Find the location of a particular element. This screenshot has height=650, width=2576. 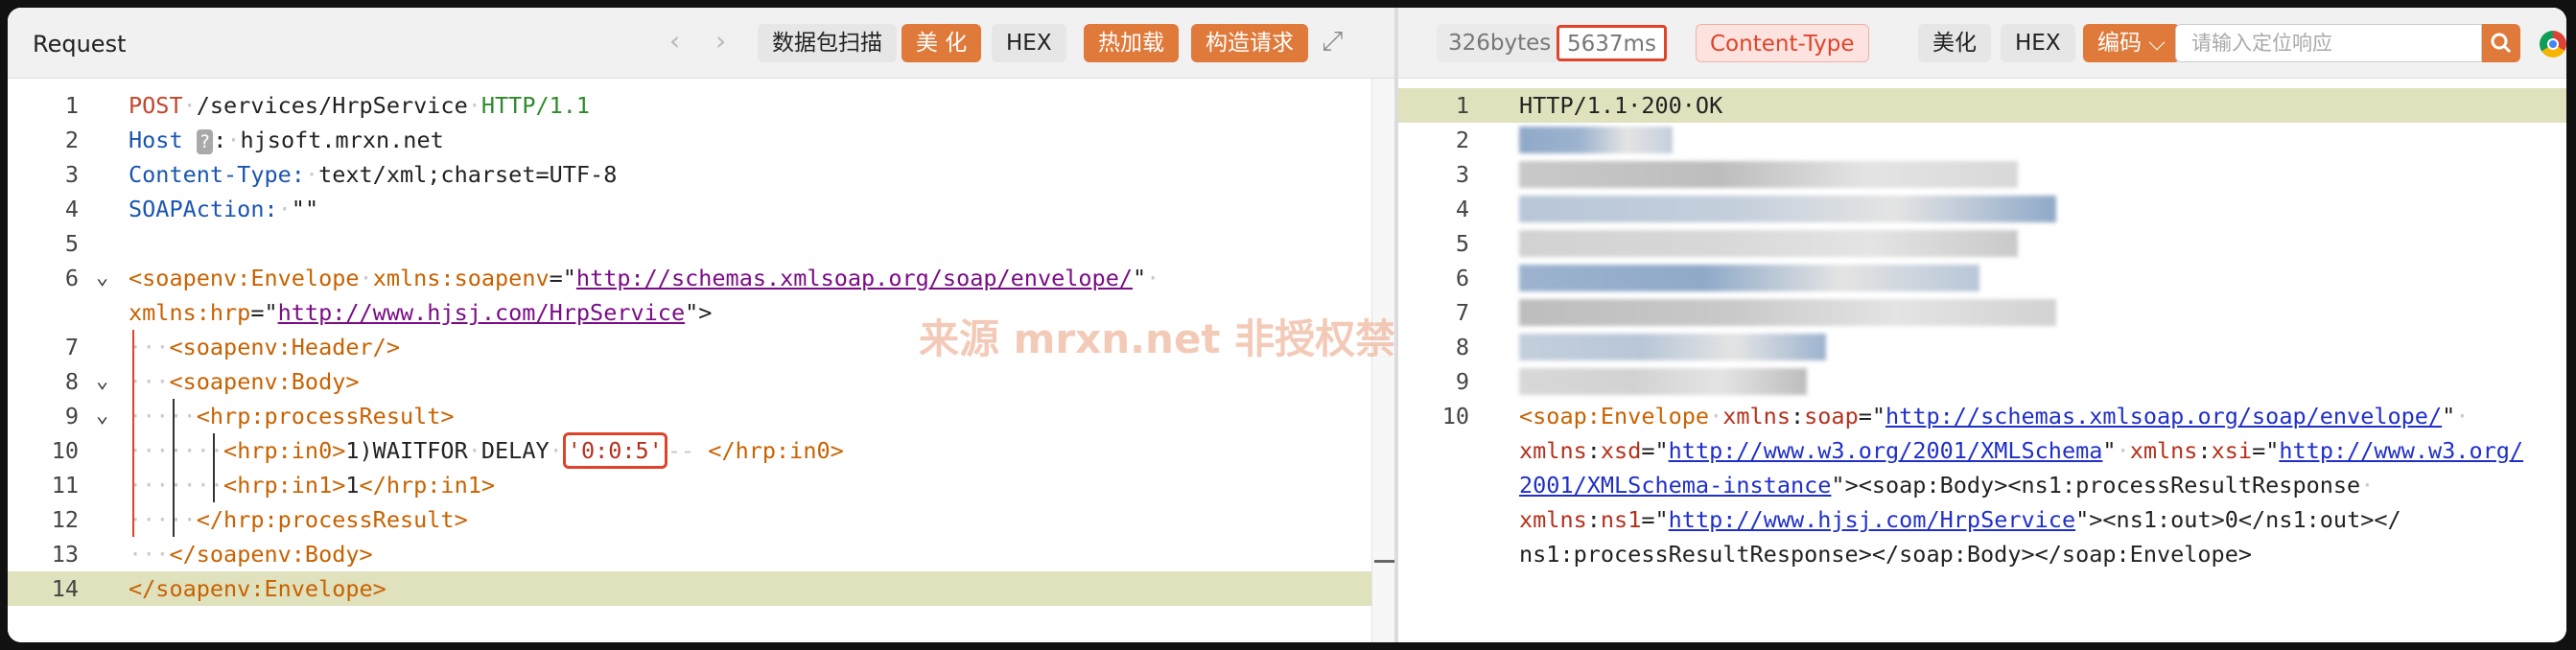

beautify-button: 美 化 is located at coordinates (942, 43).